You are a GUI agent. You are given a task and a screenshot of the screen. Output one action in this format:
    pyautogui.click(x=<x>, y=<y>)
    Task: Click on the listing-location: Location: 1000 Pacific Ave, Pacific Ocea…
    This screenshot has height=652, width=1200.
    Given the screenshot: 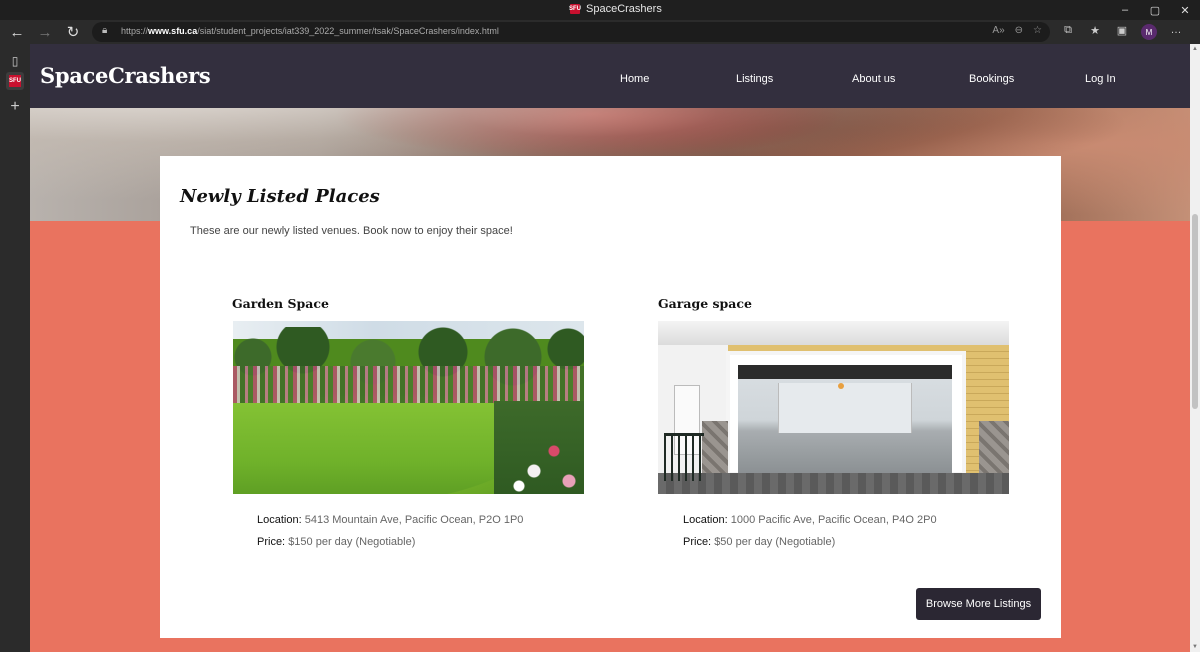 What is the action you would take?
    pyautogui.click(x=810, y=520)
    